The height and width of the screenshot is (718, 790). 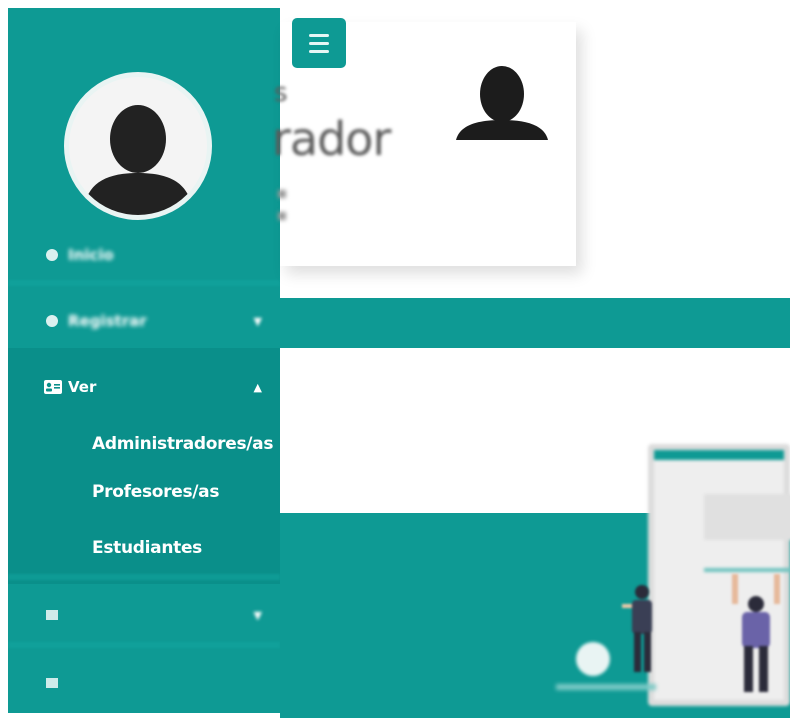 What do you see at coordinates (53, 387) in the screenshot?
I see `id-card-icon` at bounding box center [53, 387].